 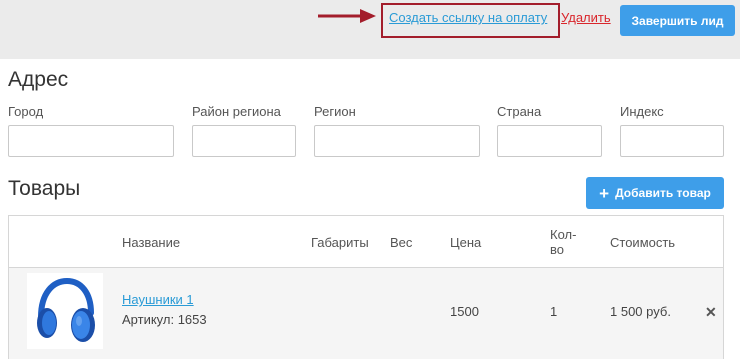 What do you see at coordinates (466, 242) in the screenshot?
I see `col-price: Цена` at bounding box center [466, 242].